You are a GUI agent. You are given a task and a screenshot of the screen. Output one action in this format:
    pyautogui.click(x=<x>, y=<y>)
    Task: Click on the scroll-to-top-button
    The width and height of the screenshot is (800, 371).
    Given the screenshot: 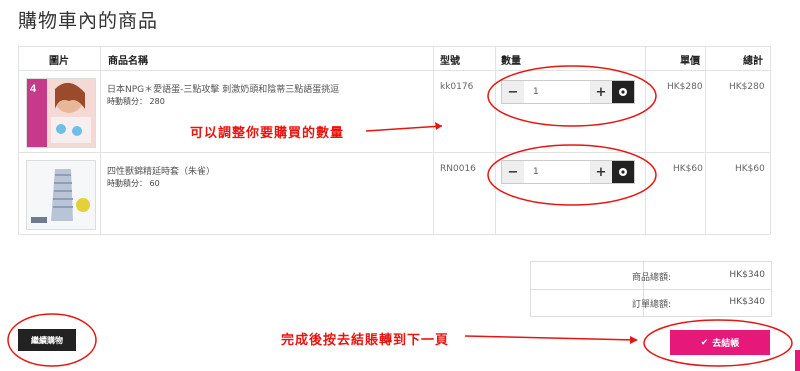 What is the action you would take?
    pyautogui.click(x=797, y=360)
    